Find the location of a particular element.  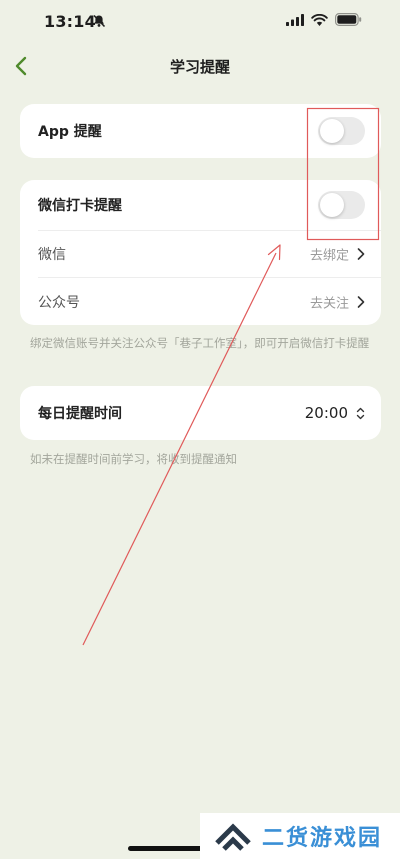

up-down-chevron-icon is located at coordinates (360, 413).